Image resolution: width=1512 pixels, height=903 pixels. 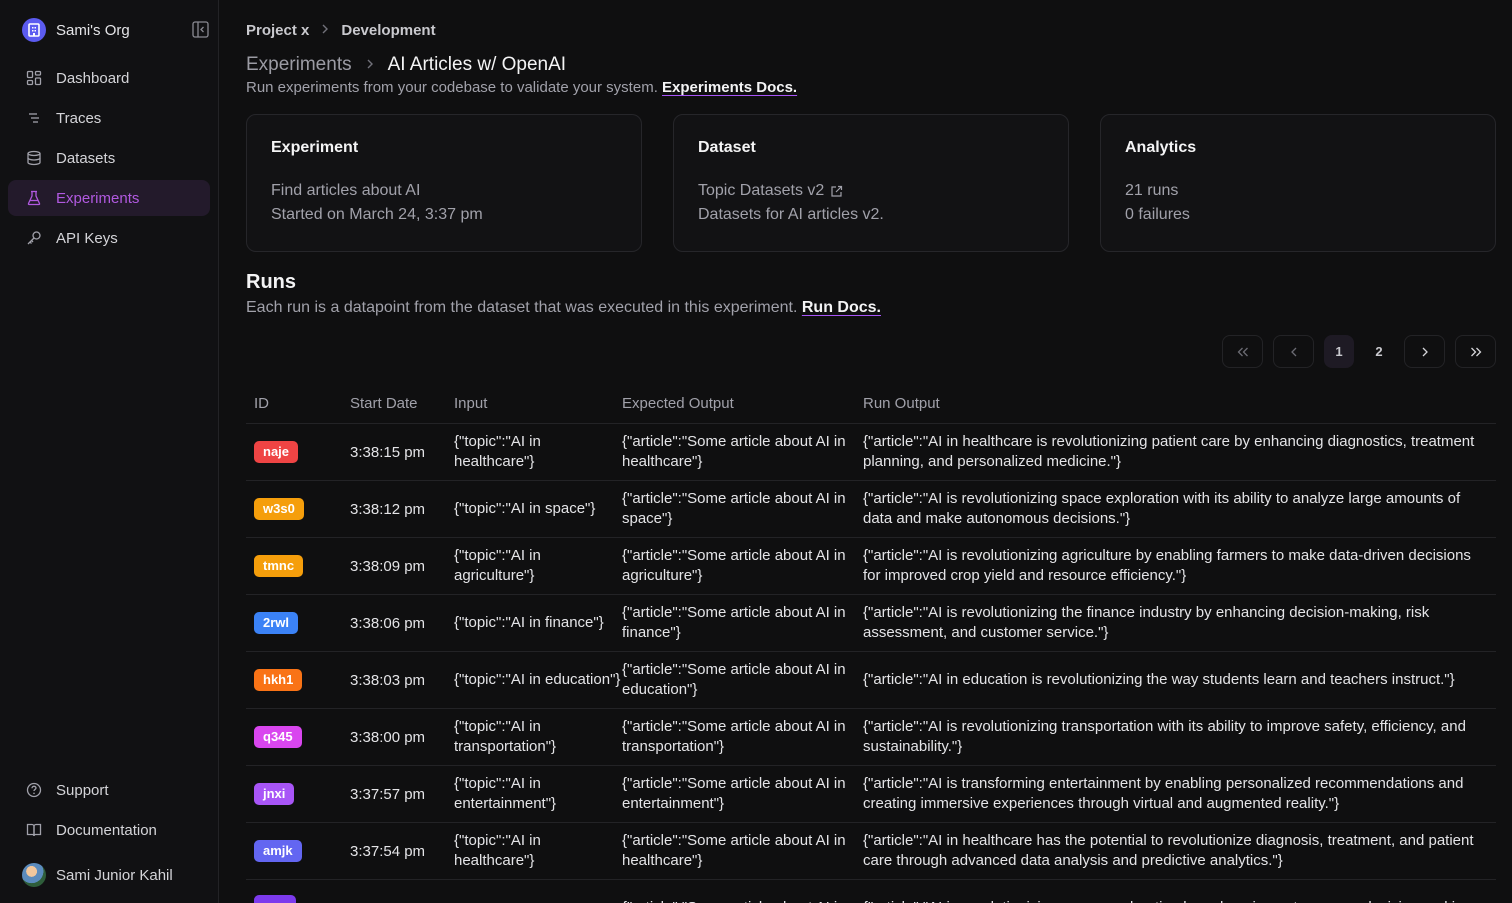 What do you see at coordinates (538, 404) in the screenshot?
I see `column-header-input: Input` at bounding box center [538, 404].